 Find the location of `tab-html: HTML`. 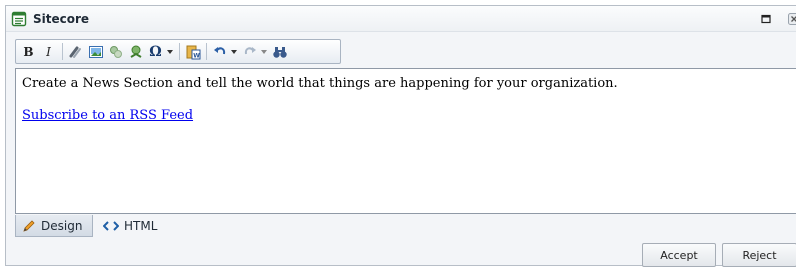

tab-html: HTML is located at coordinates (132, 226).